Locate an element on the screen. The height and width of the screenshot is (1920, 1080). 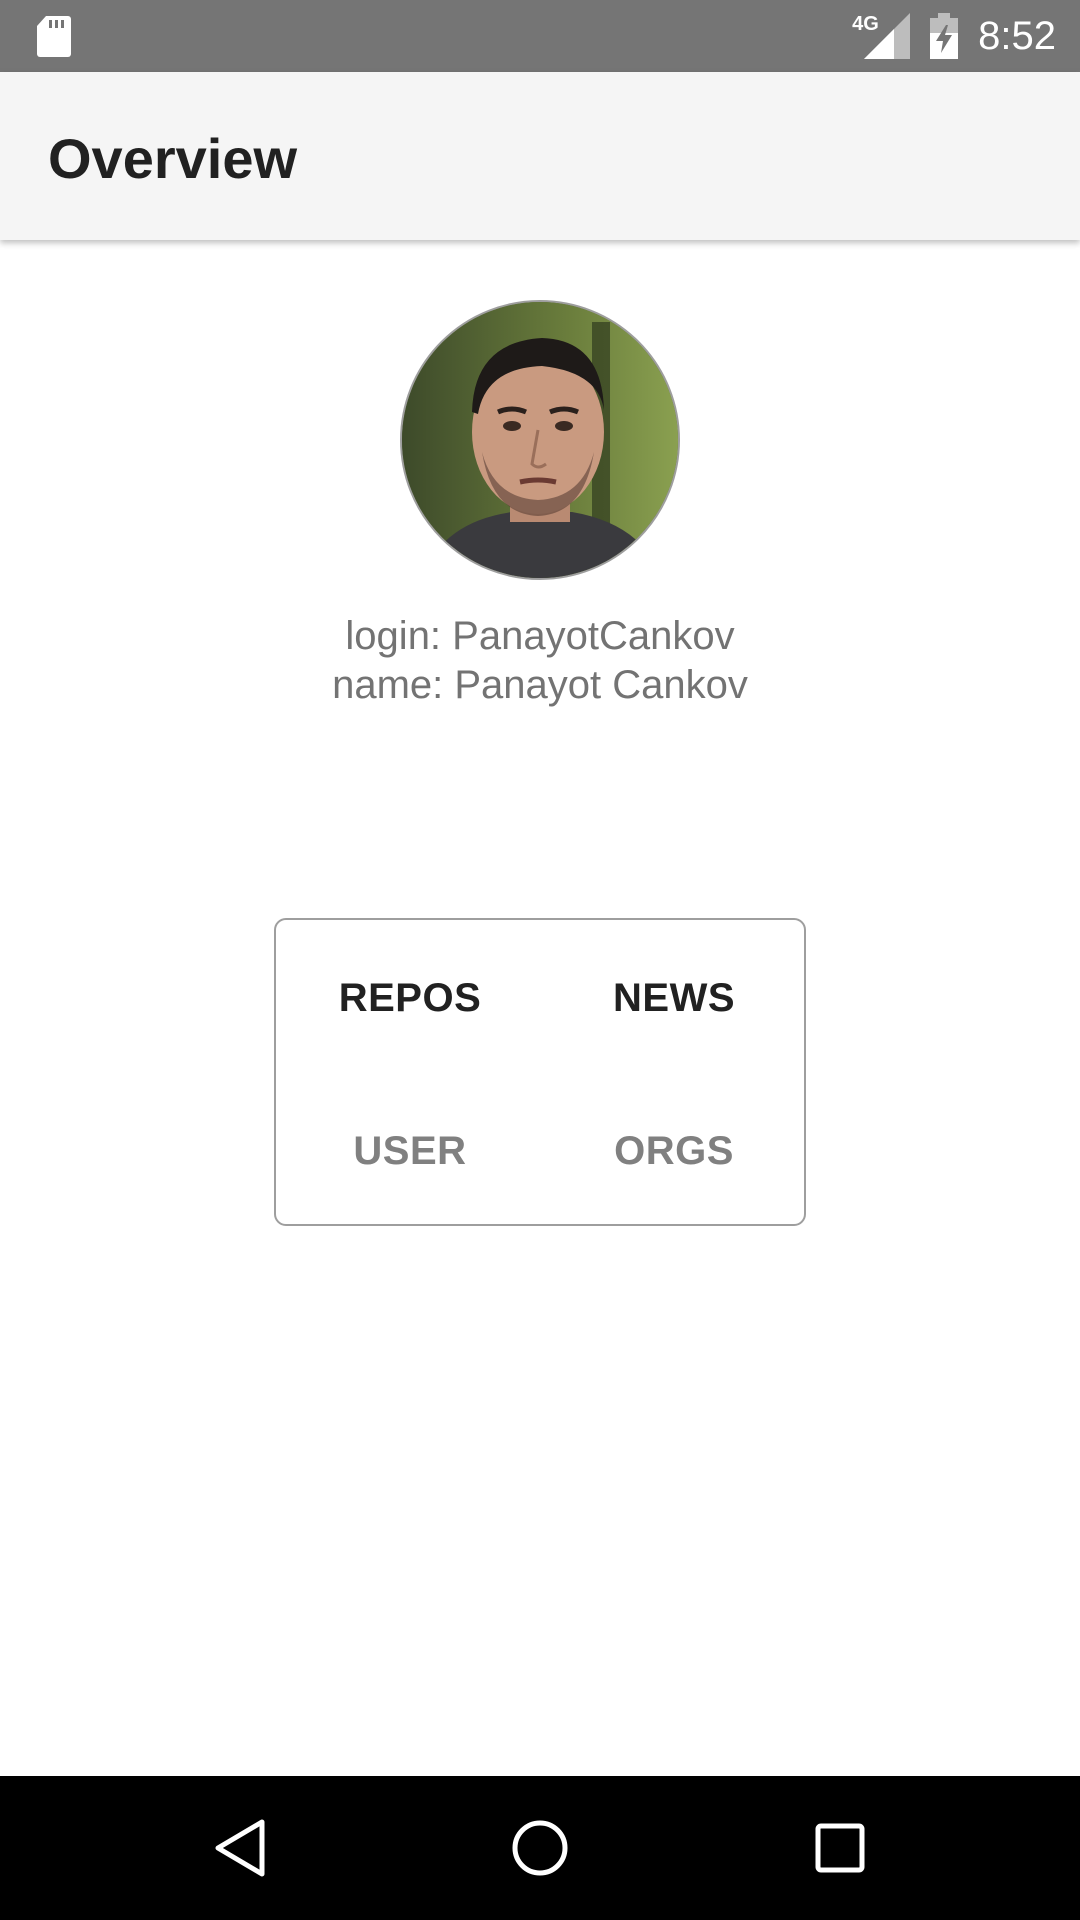
navigation-menu: REPOS NEWS USER ORGS is located at coordinates (540, 1072).